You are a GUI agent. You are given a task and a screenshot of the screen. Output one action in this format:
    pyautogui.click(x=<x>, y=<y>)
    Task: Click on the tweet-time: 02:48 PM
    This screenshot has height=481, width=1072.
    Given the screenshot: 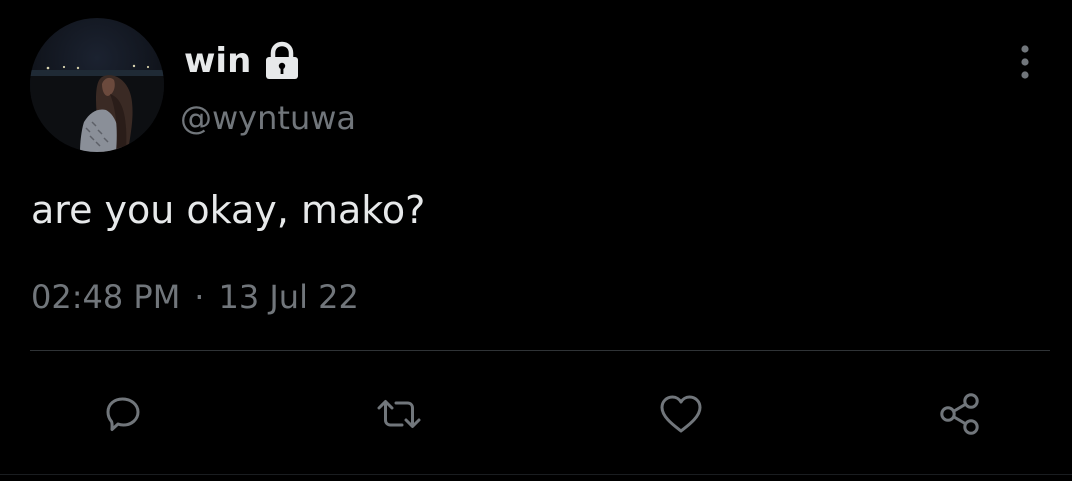 What is the action you would take?
    pyautogui.click(x=106, y=297)
    